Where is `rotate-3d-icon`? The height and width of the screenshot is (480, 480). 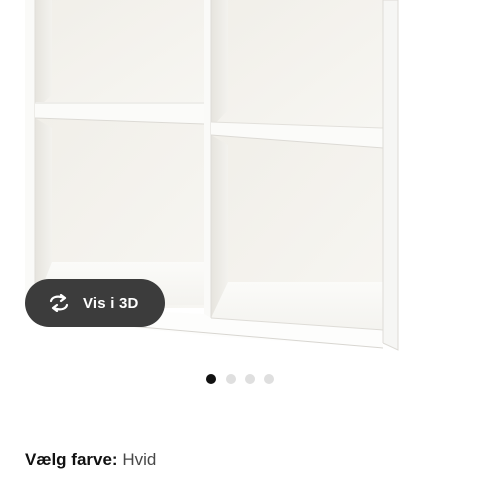
rotate-3d-icon is located at coordinates (59, 303).